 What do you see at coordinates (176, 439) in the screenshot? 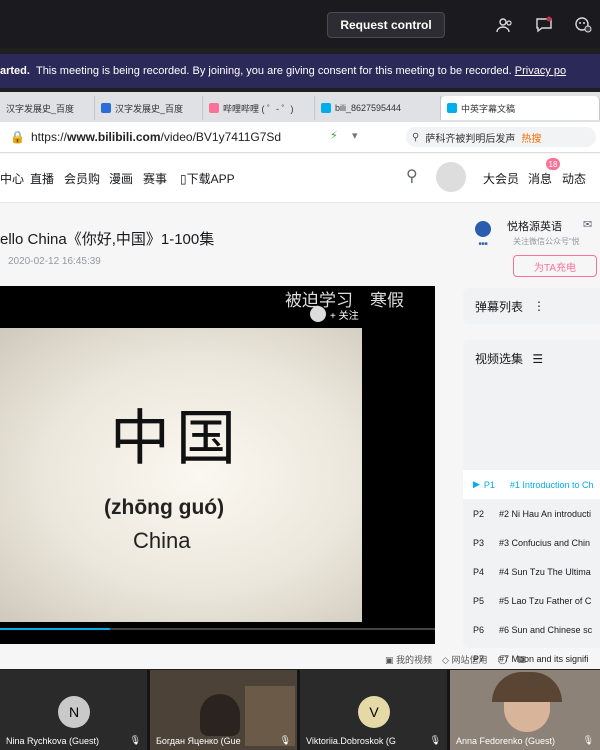
I see `video-hanzi: 中国` at bounding box center [176, 439].